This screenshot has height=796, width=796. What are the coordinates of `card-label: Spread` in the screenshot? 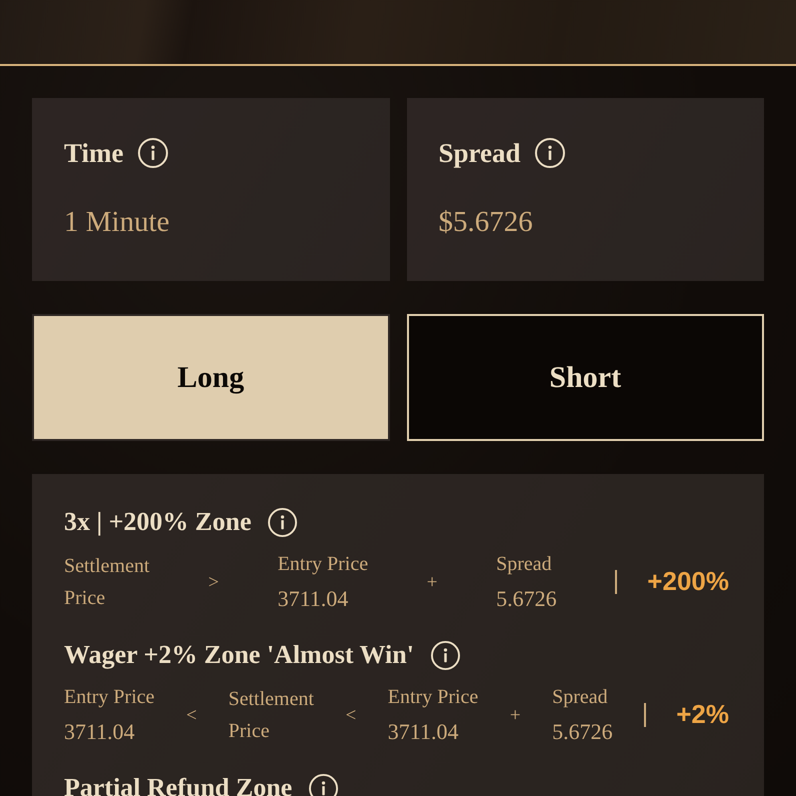 It's located at (479, 153).